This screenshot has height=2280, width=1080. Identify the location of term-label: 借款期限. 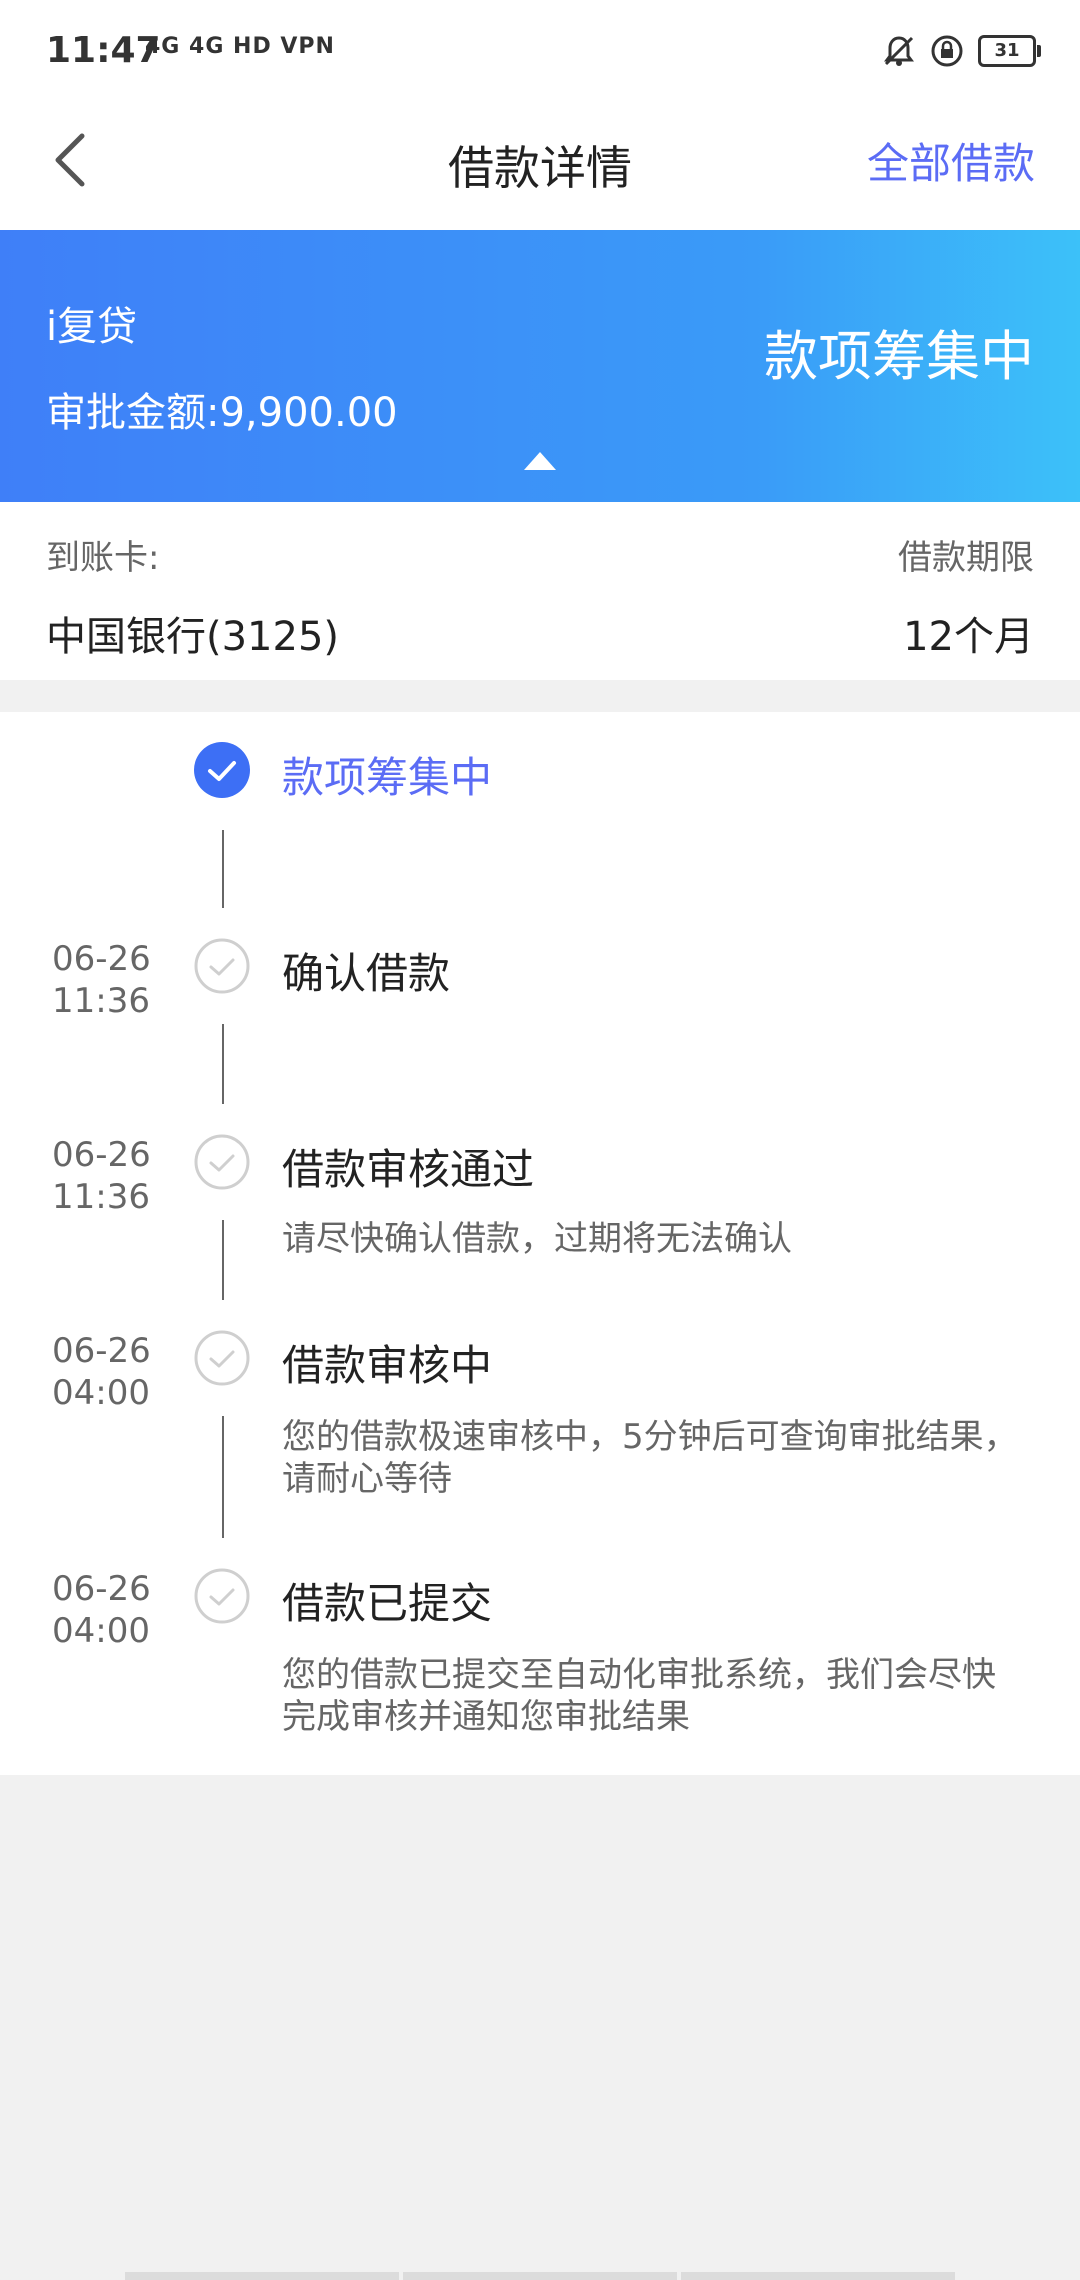
(966, 558).